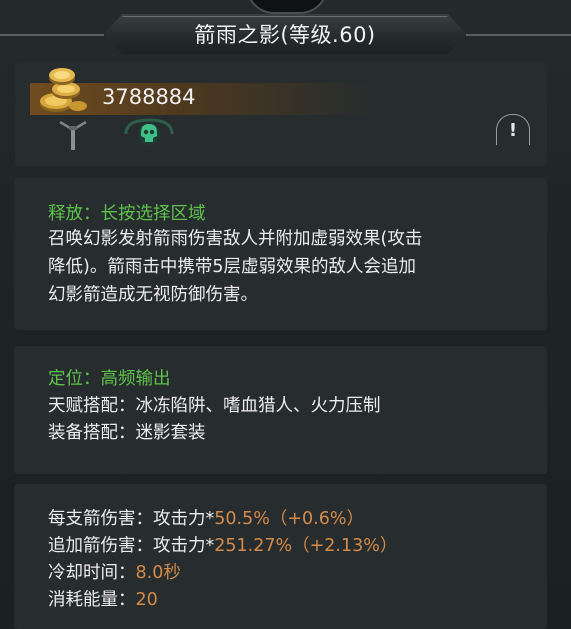  I want to click on title-banner: 箭雨之影(等级.60), so click(285, 34).